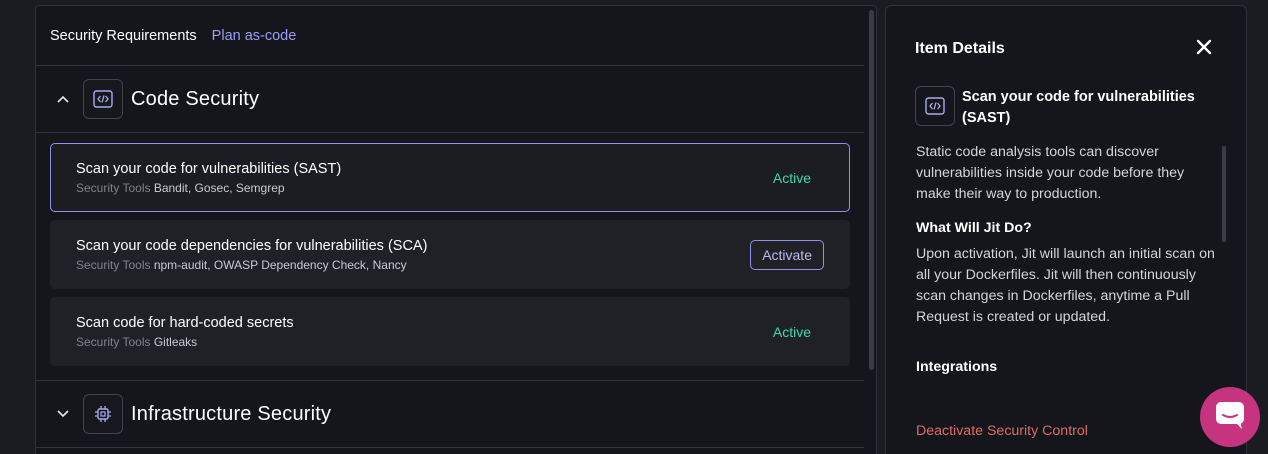  What do you see at coordinates (195, 98) in the screenshot?
I see `category-title: Code Security` at bounding box center [195, 98].